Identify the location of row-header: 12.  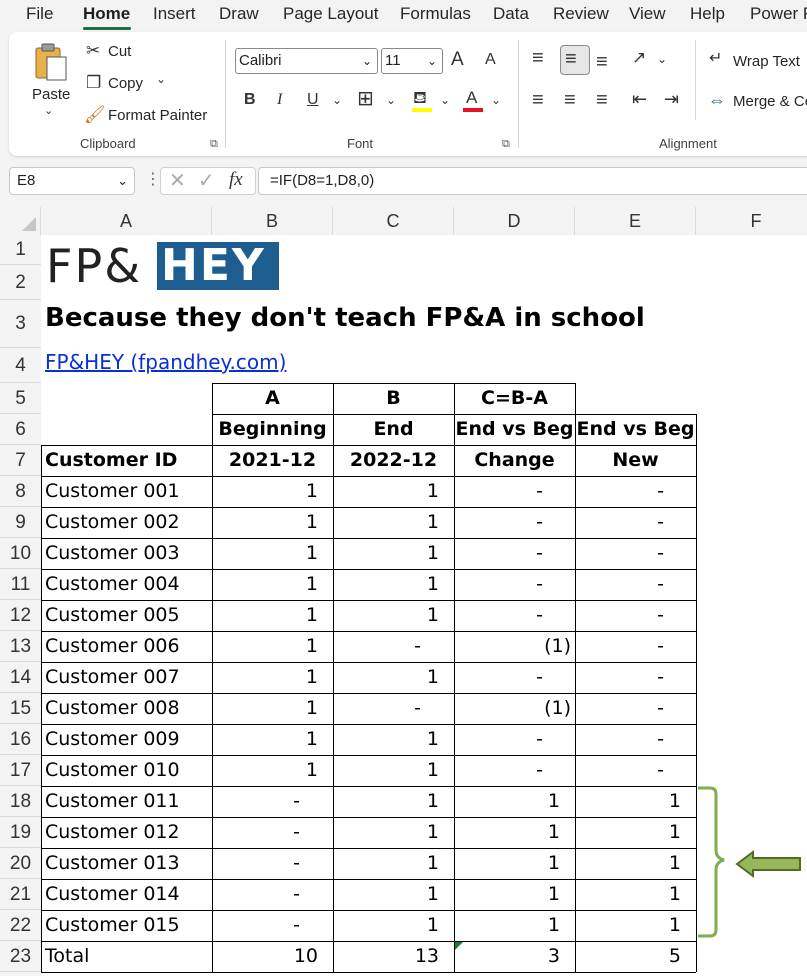
(20, 615).